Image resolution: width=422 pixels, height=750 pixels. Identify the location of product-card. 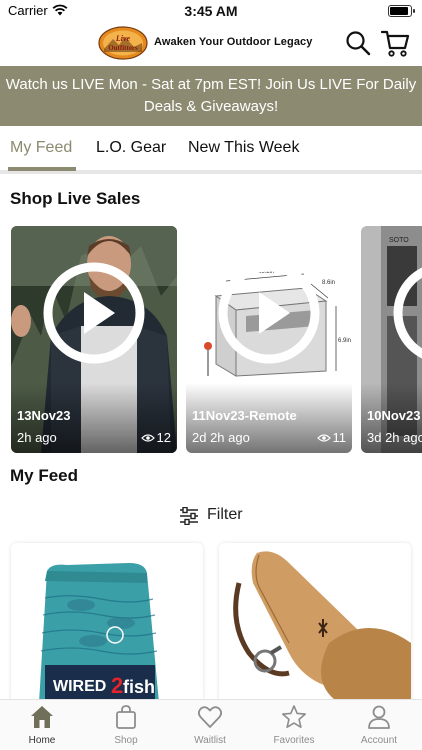
(315, 623).